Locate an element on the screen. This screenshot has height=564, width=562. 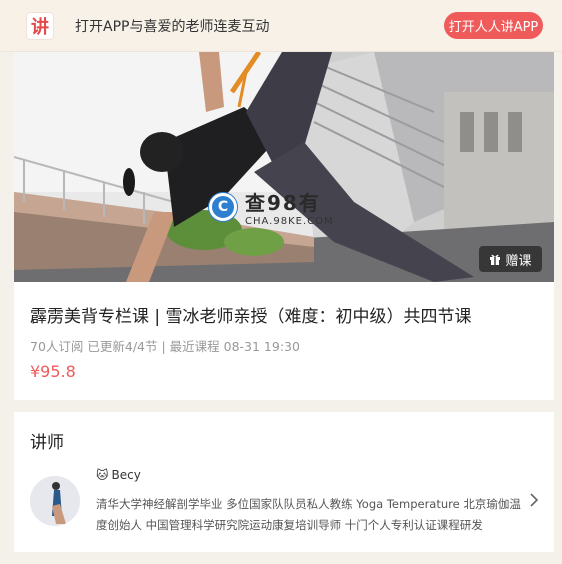
course-title: 霹雳美背专栏课 | 雪冰老师亲授（难度：初中级）共四节课 is located at coordinates (251, 317).